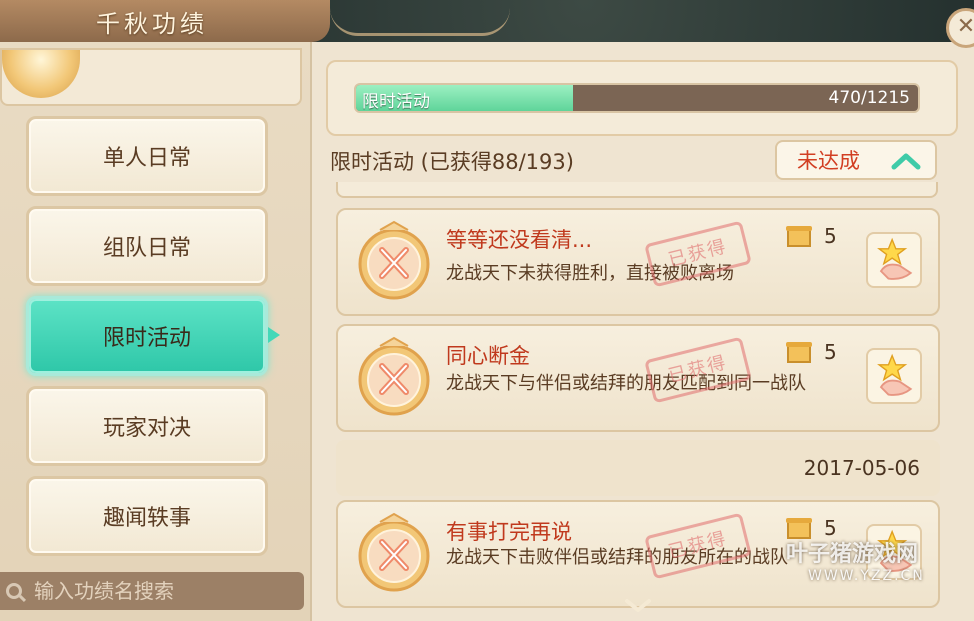 The image size is (974, 621). I want to click on search-icon, so click(14, 591).